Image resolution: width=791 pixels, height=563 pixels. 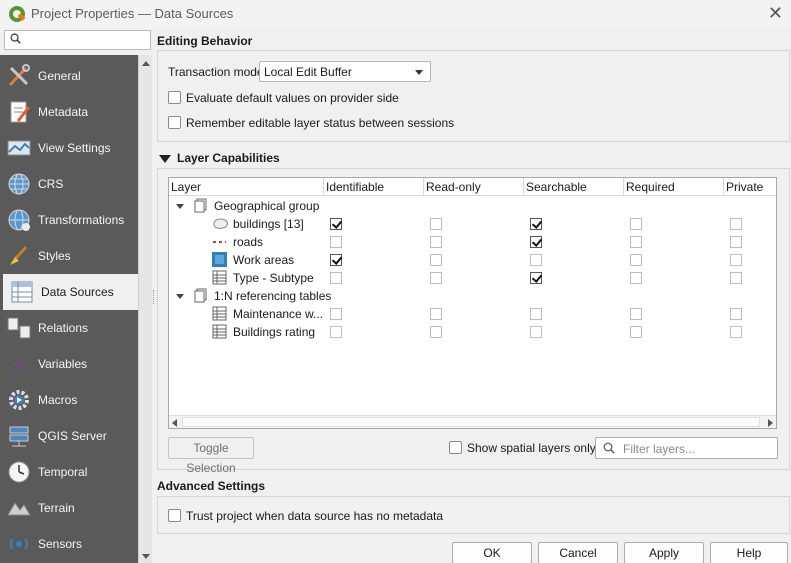 What do you see at coordinates (146, 63) in the screenshot?
I see `scroll-up-icon` at bounding box center [146, 63].